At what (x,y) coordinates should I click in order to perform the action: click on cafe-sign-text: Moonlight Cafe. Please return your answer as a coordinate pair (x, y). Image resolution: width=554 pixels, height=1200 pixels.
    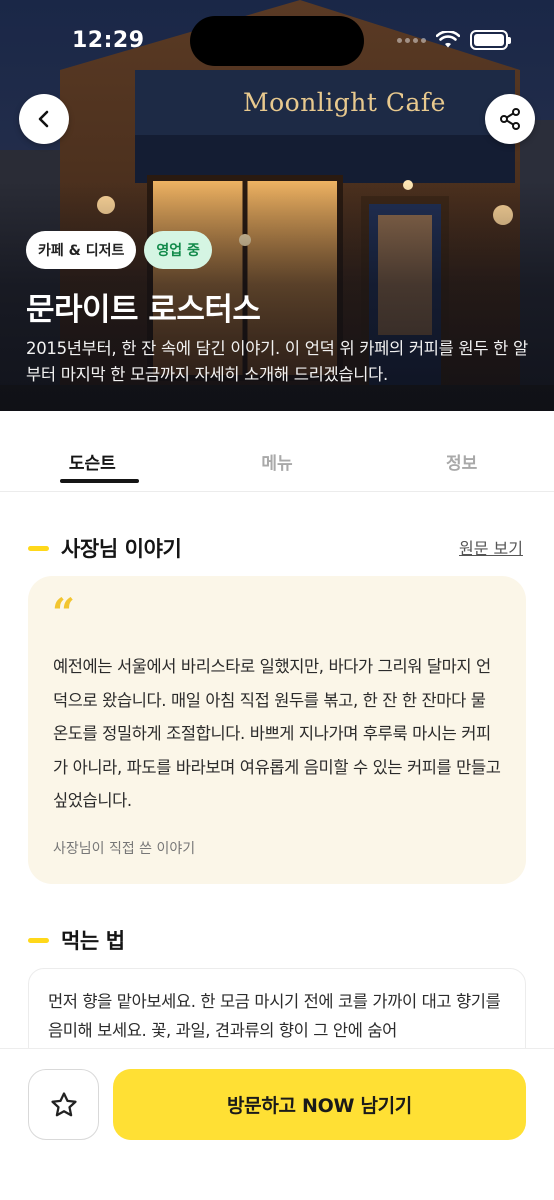
    Looking at the image, I should click on (344, 102).